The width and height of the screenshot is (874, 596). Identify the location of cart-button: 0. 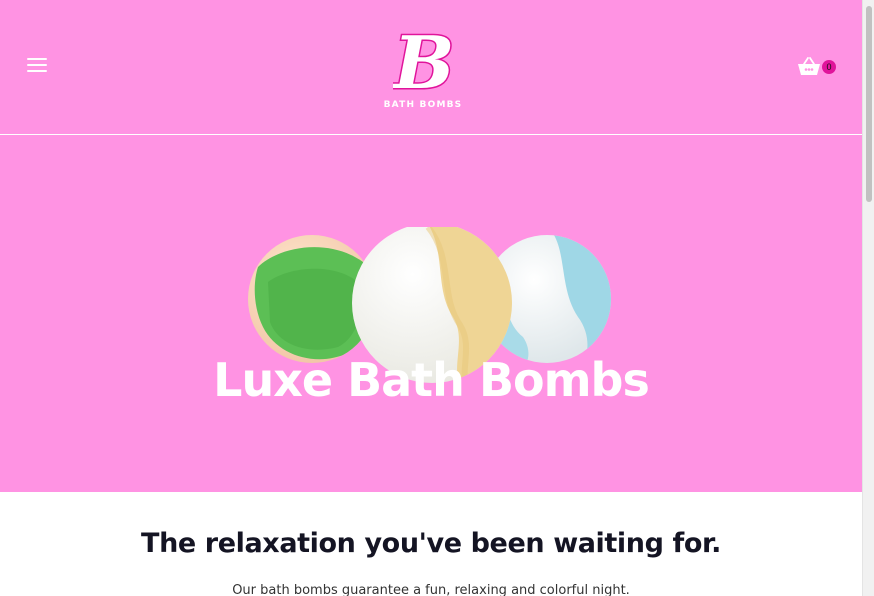
(818, 68).